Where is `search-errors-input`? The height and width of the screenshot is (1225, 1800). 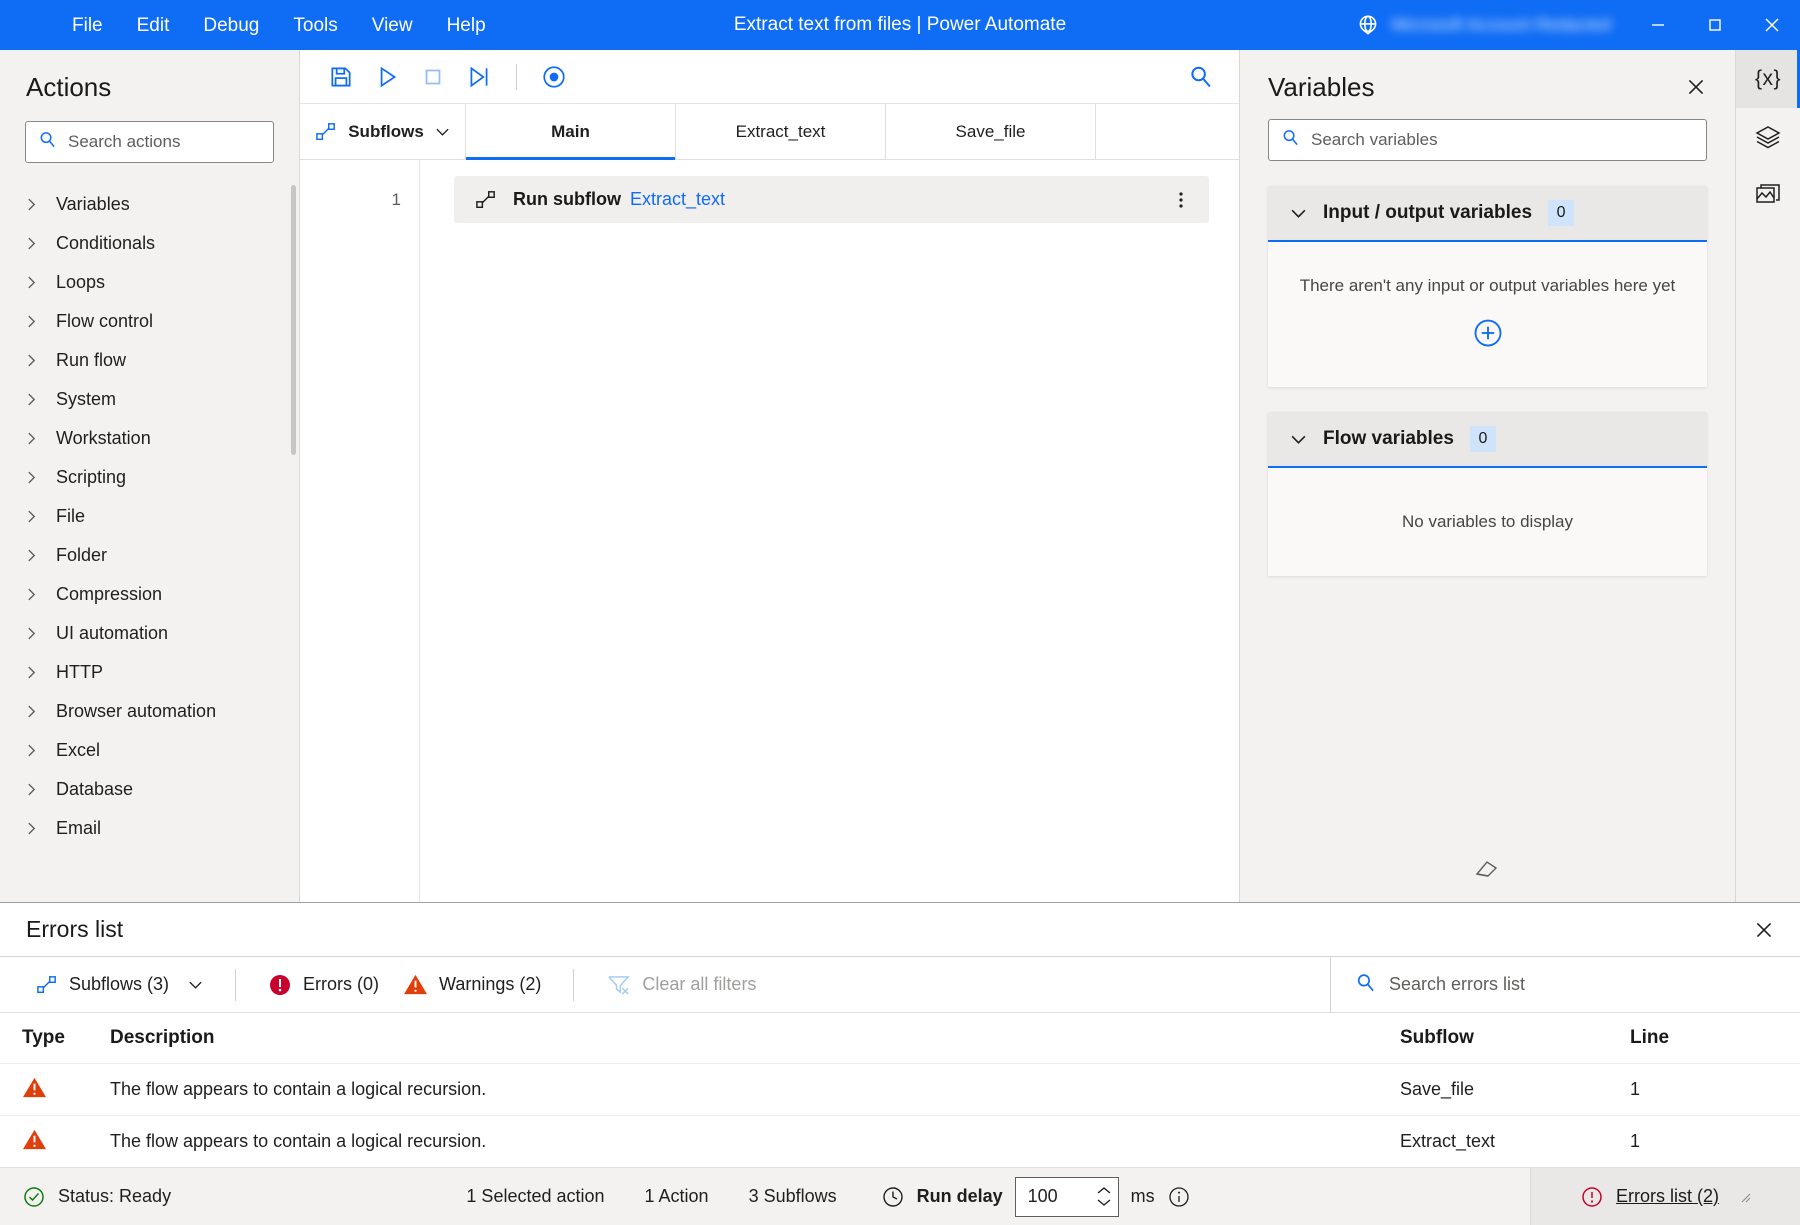
search-errors-input is located at coordinates (1582, 984).